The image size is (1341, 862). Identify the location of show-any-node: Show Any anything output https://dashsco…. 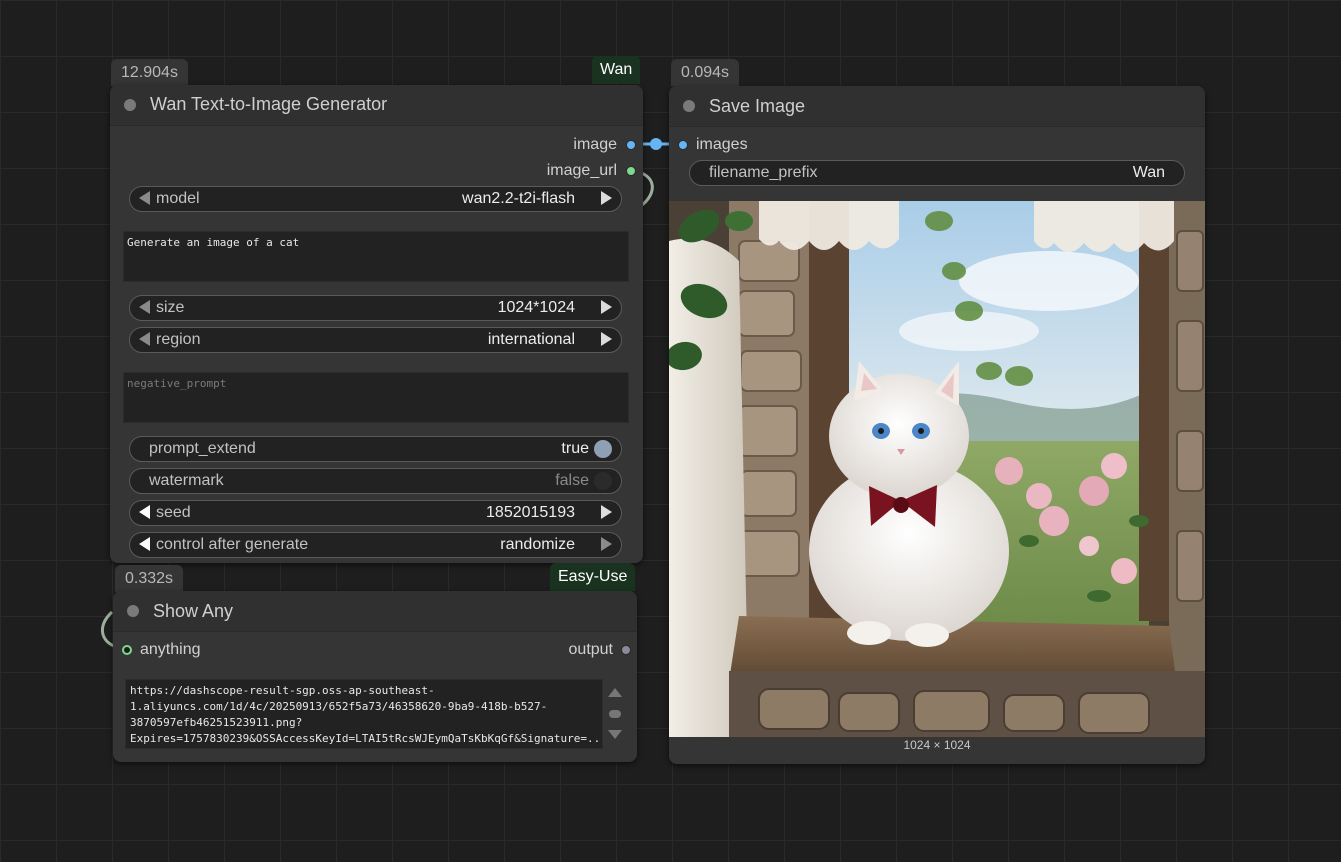
(375, 676).